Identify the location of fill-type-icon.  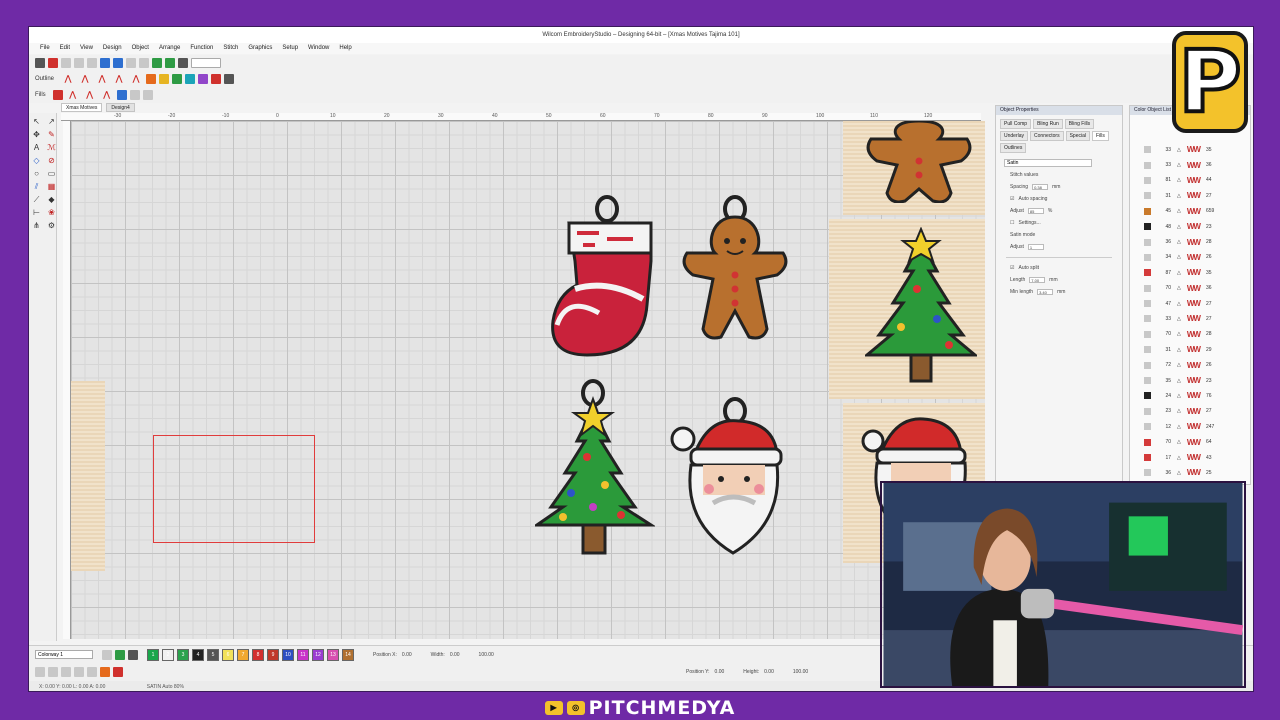
(57, 95).